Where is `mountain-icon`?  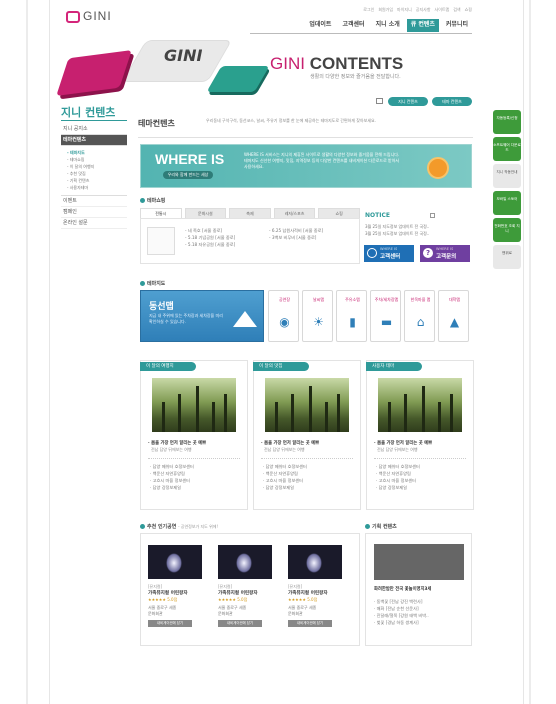
mountain-icon is located at coordinates (245, 319).